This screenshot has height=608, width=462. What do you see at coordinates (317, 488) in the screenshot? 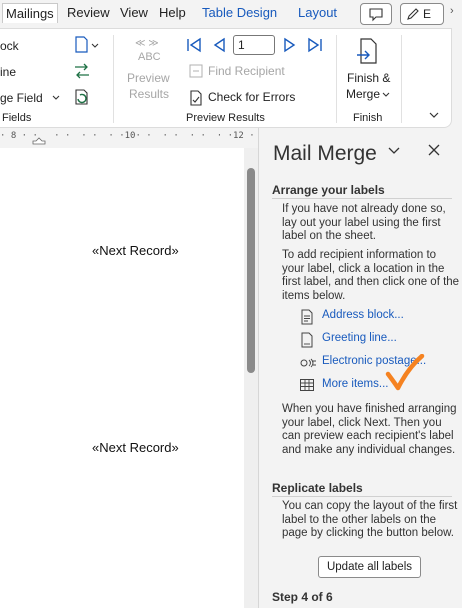
I see `section-heading-replicate: Replicate labels` at bounding box center [317, 488].